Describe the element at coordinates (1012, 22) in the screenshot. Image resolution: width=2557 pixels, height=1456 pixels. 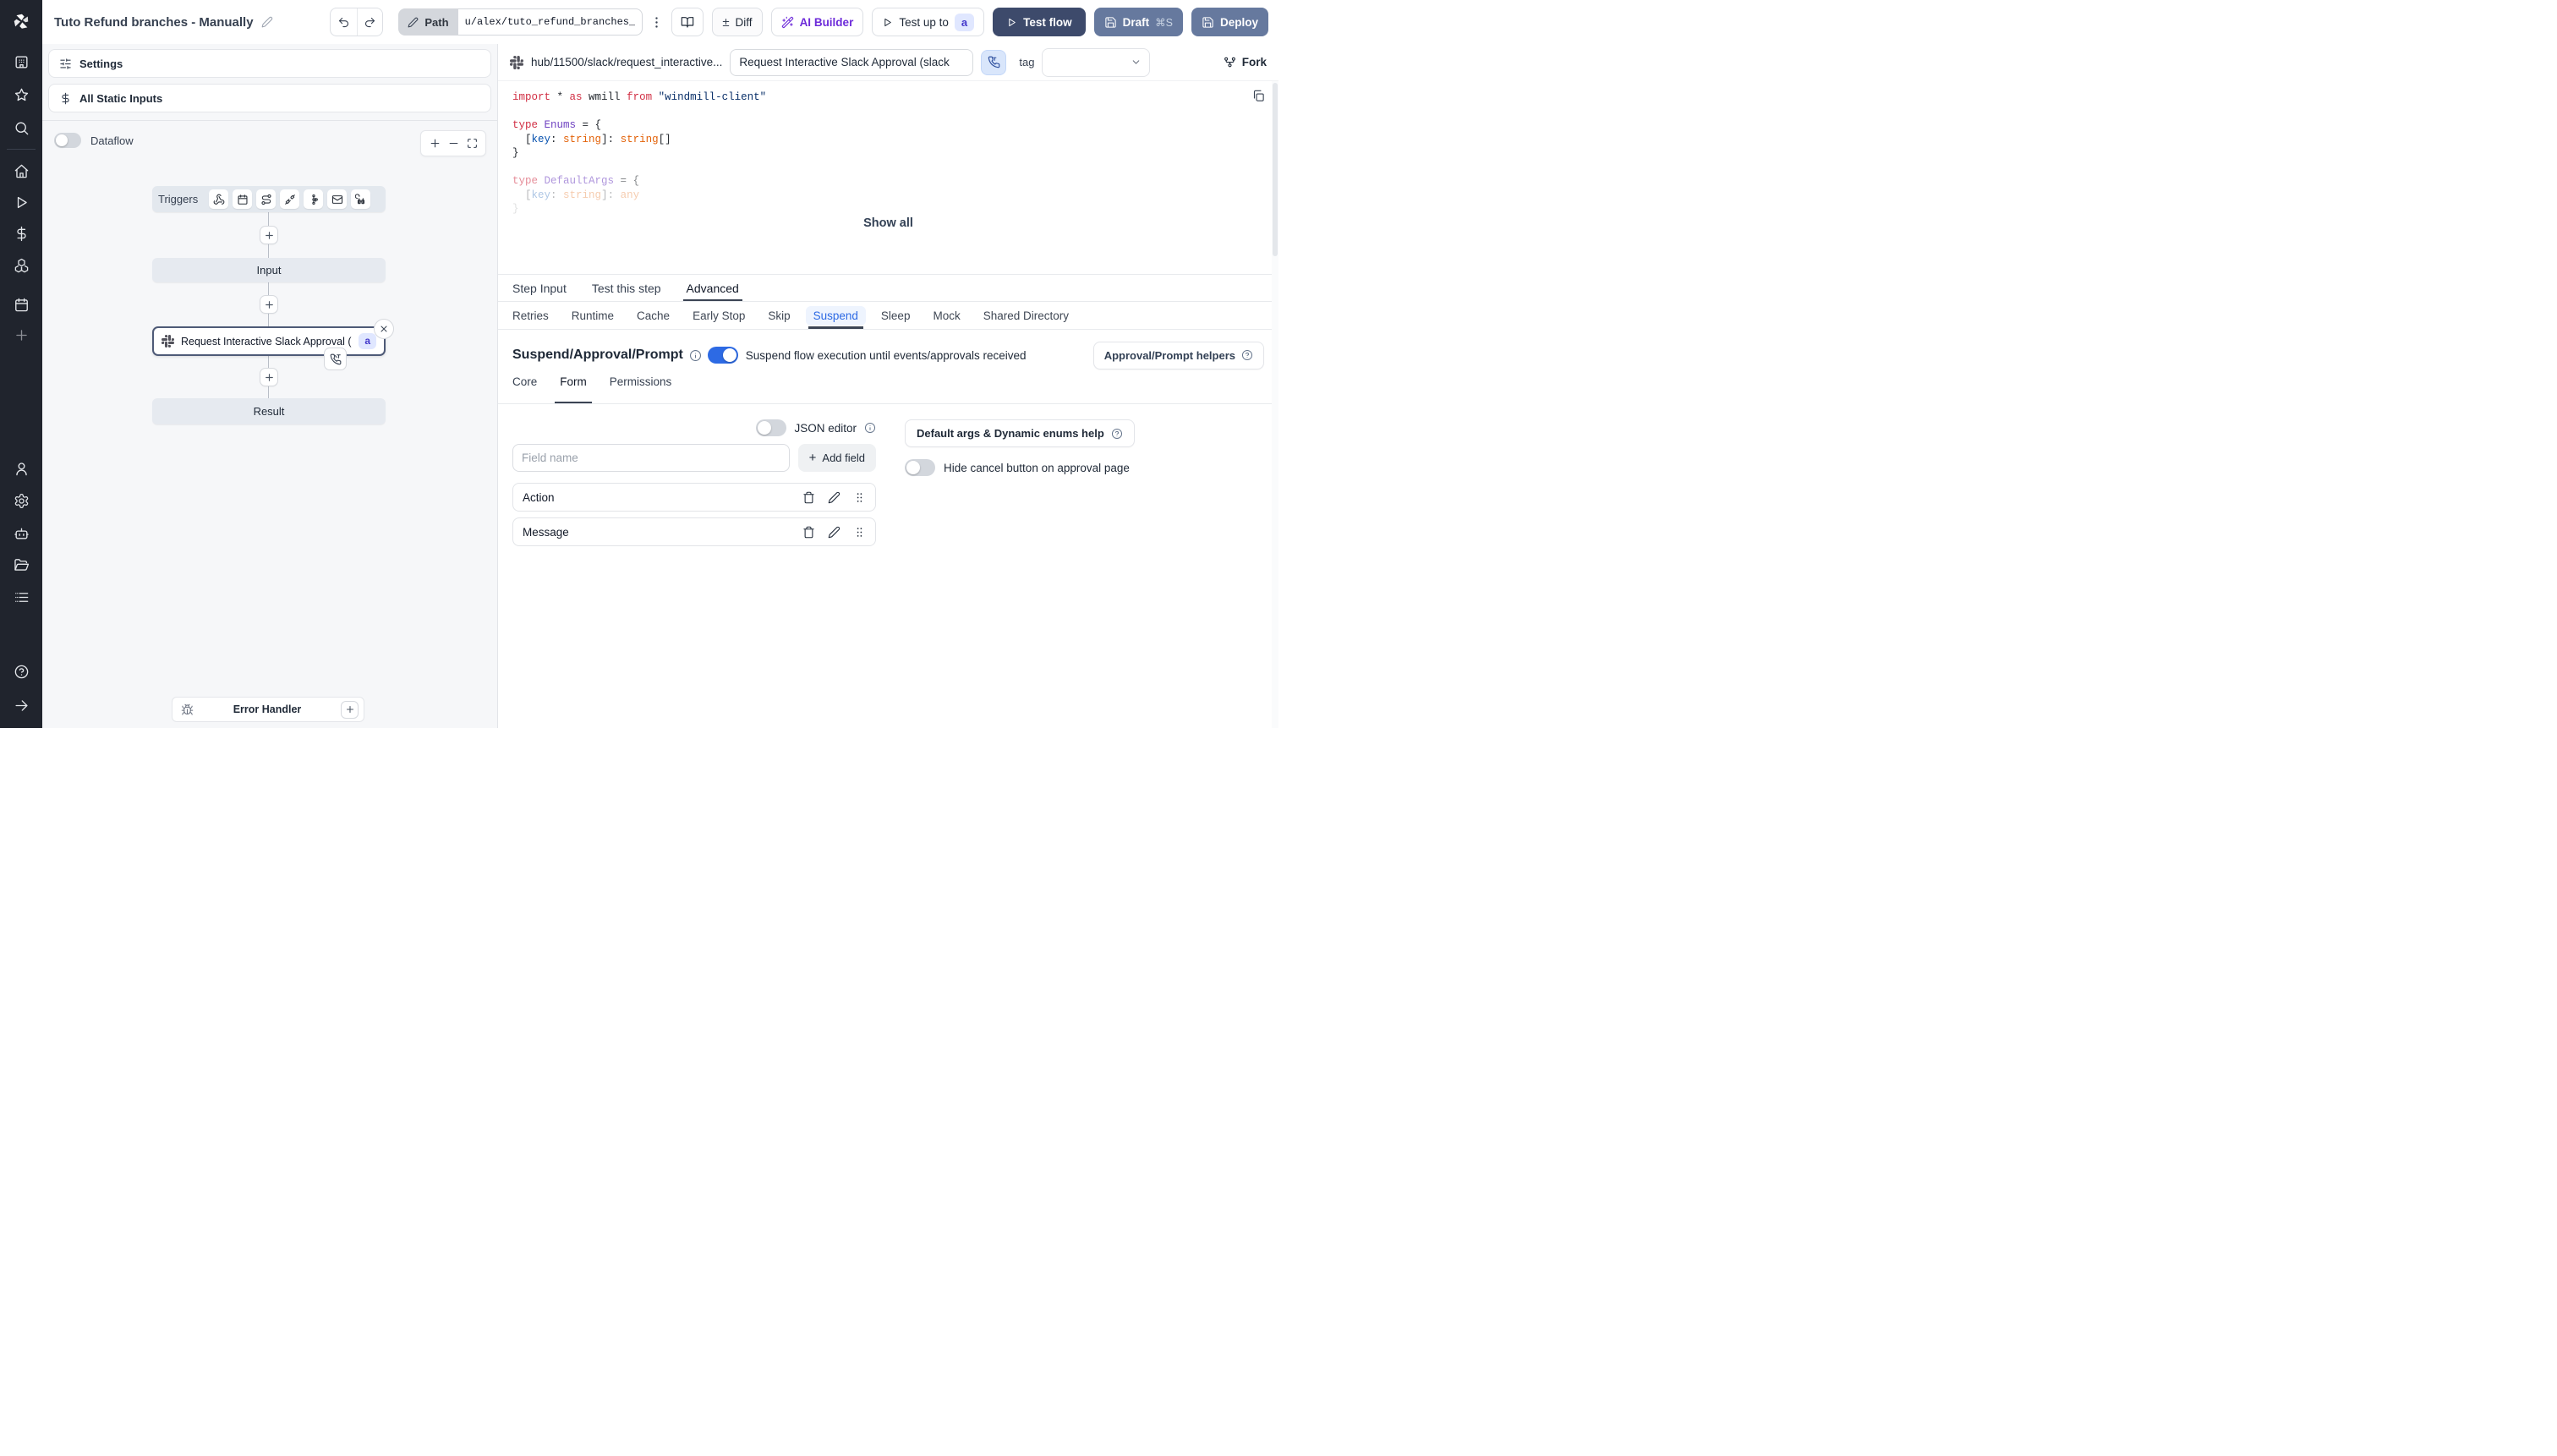
I see `play-icon` at that location.